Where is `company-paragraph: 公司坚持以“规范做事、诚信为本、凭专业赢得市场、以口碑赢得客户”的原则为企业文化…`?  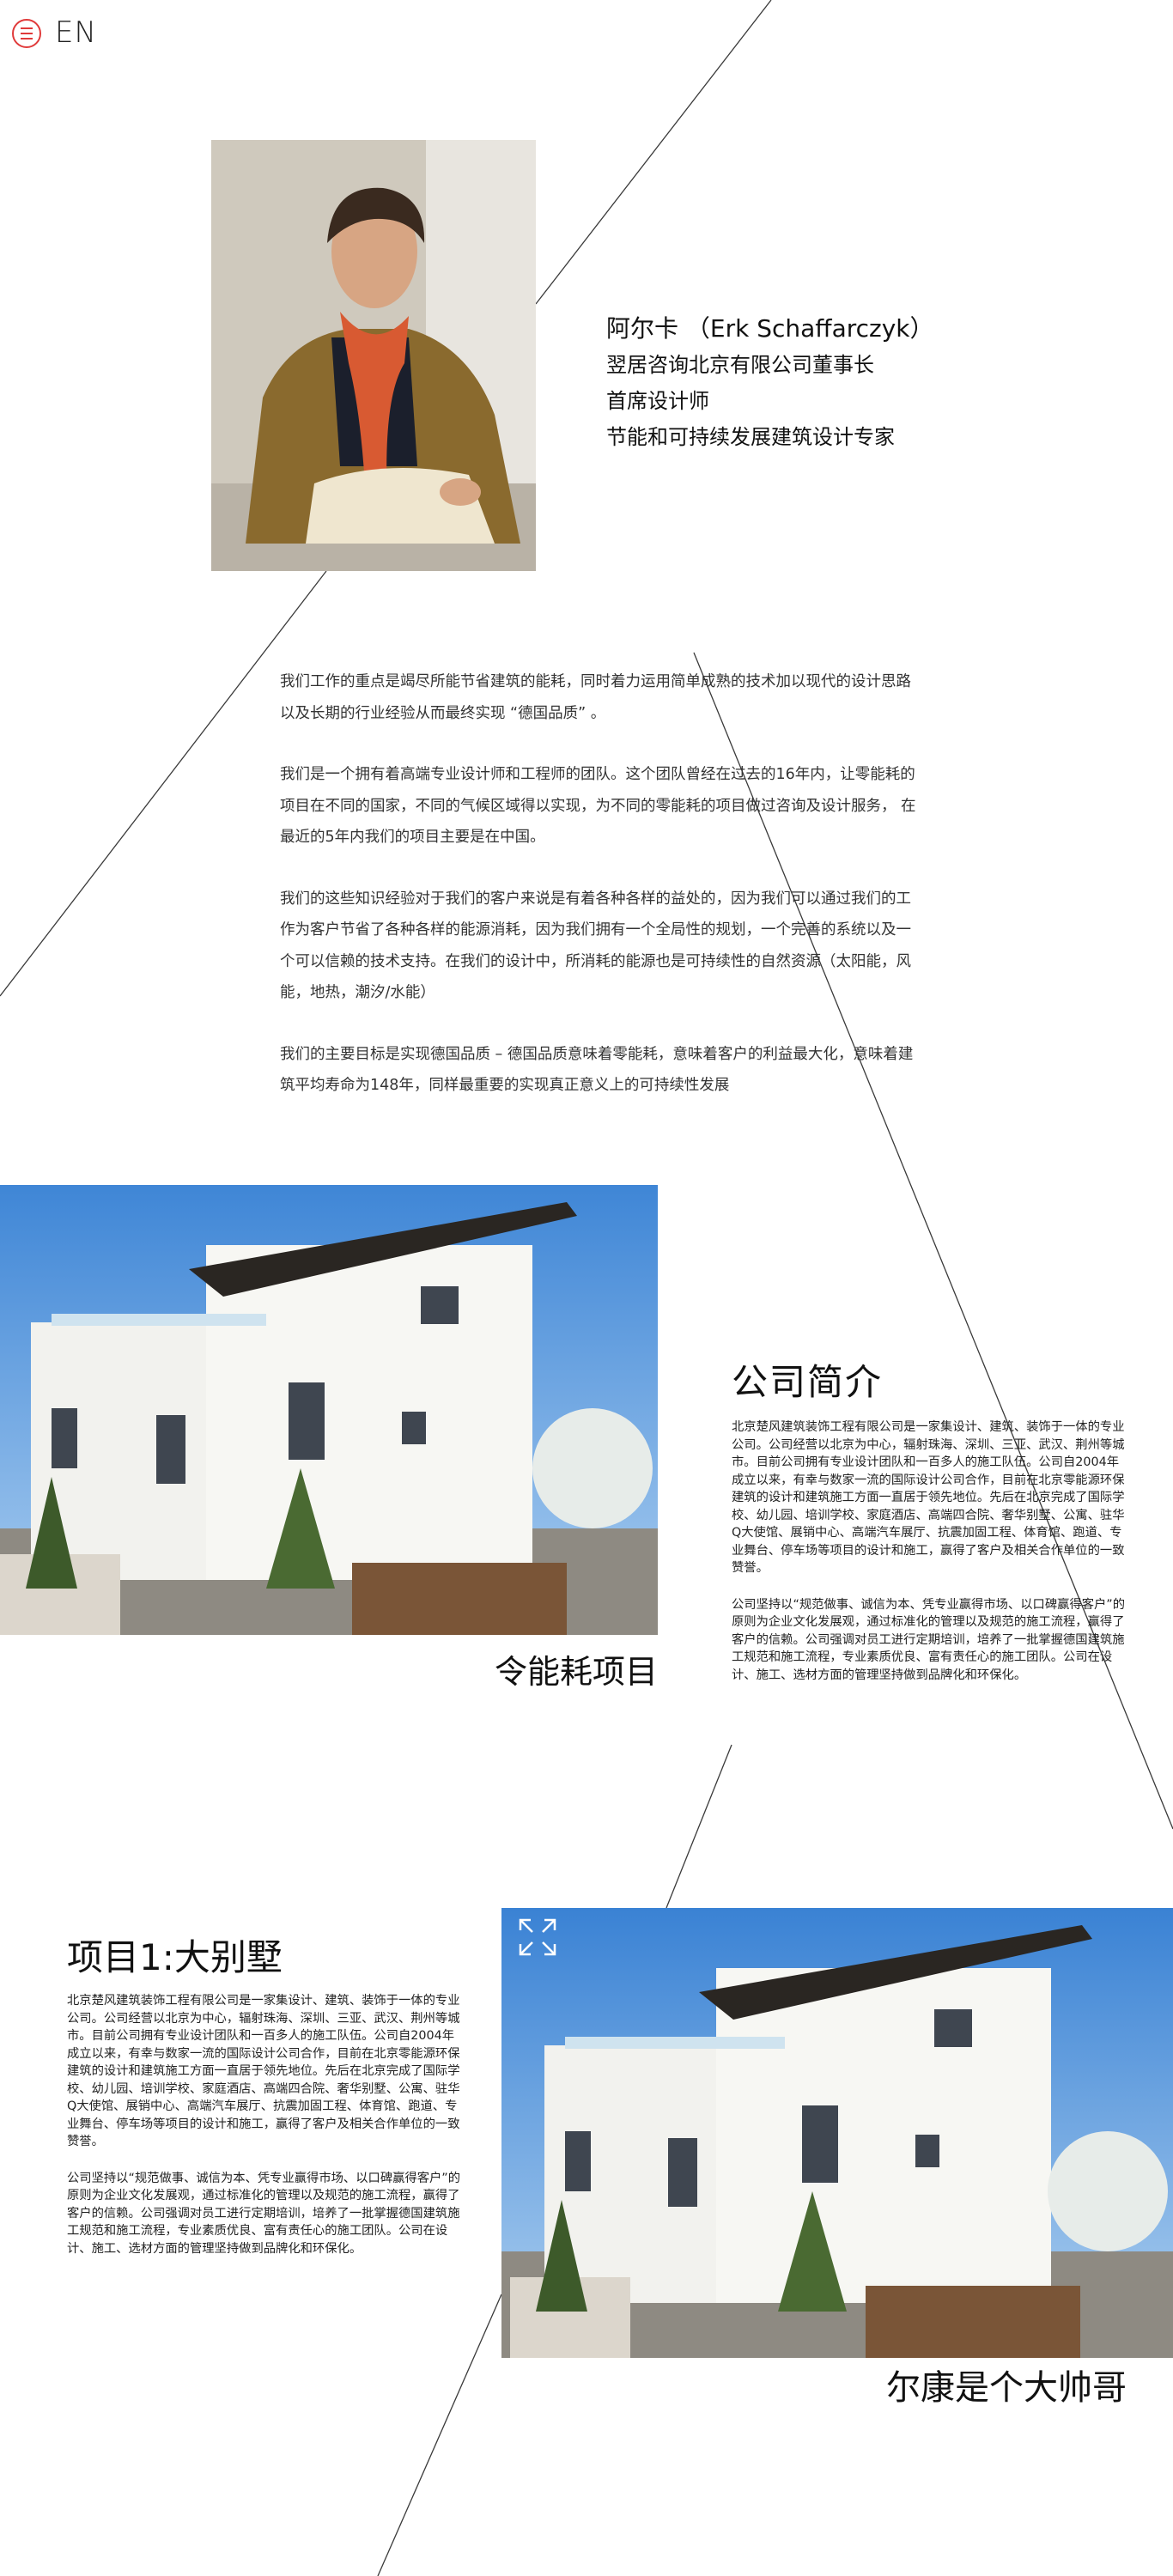 company-paragraph: 公司坚持以“规范做事、诚信为本、凭专业赢得市场、以口碑赢得客户”的原则为企业文化… is located at coordinates (929, 1639).